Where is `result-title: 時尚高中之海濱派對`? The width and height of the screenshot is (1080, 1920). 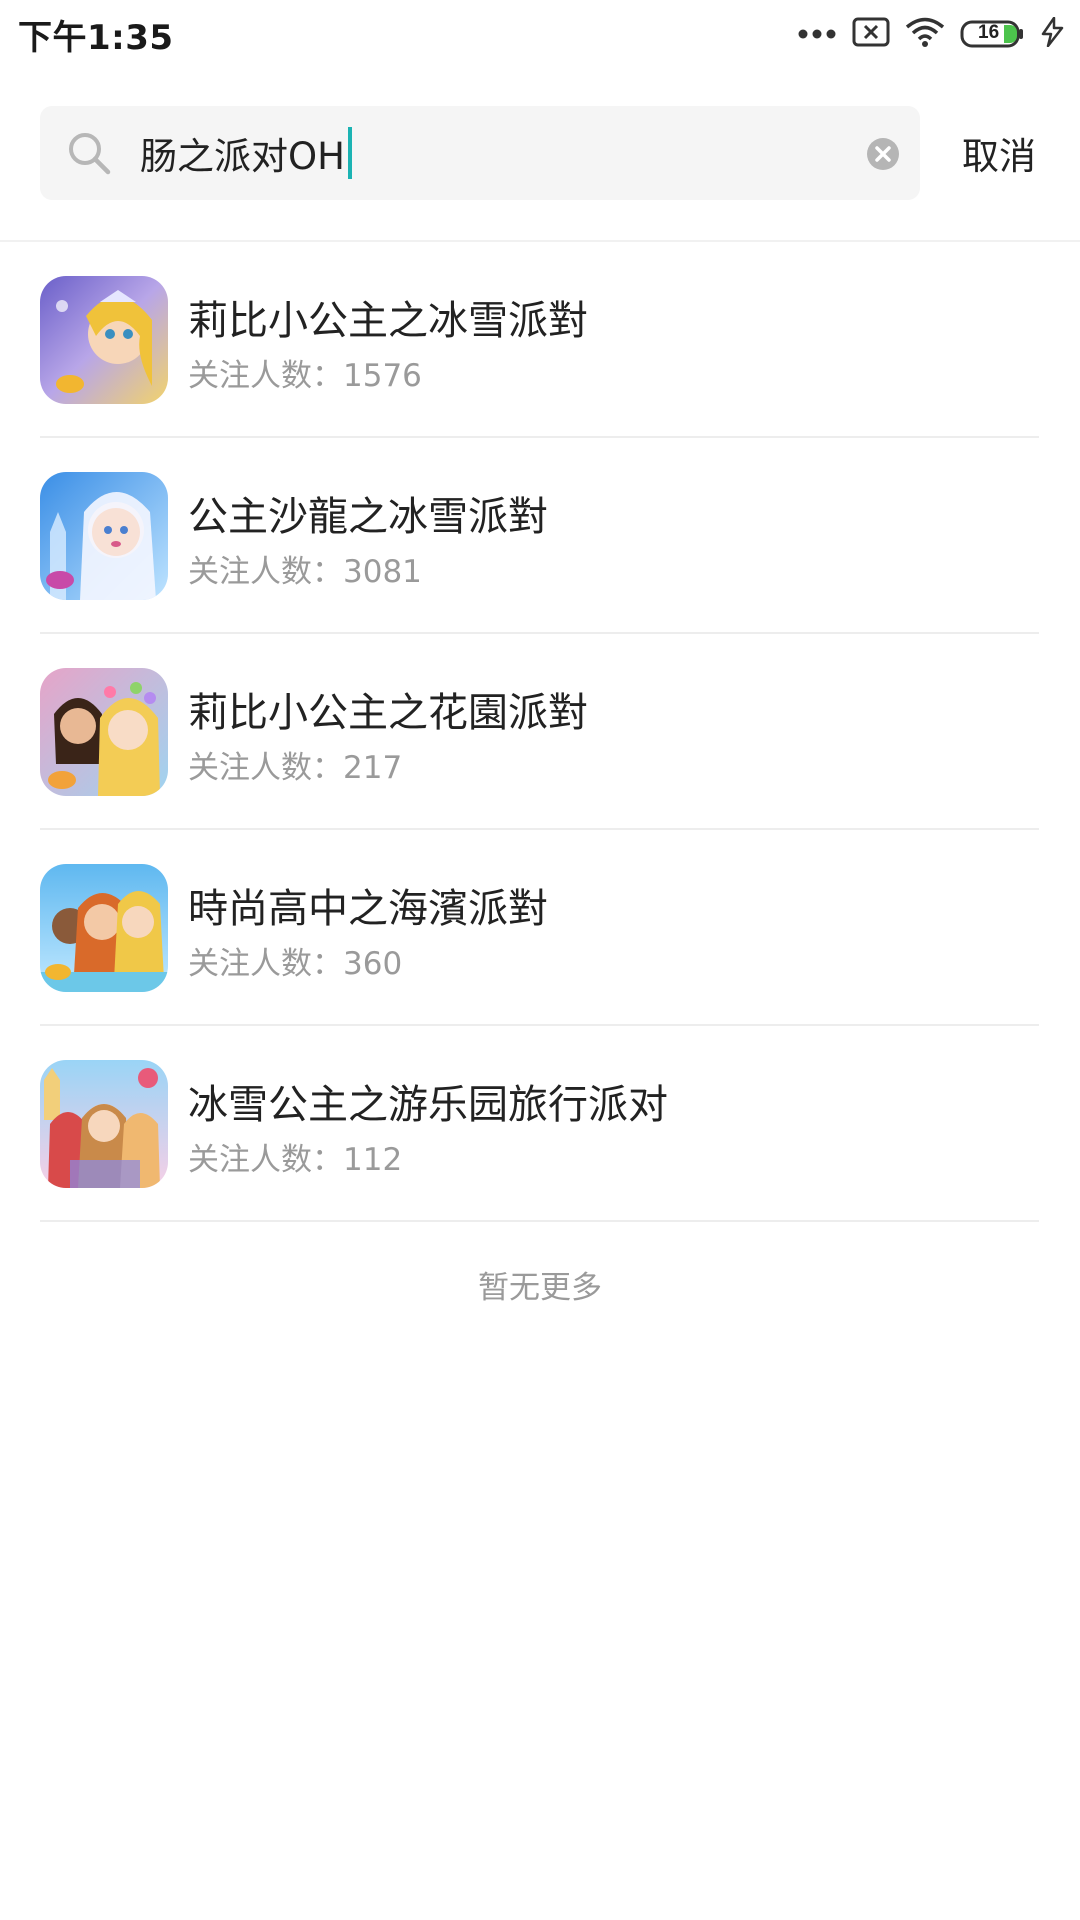
result-title: 時尚高中之海濱派對 is located at coordinates (368, 909).